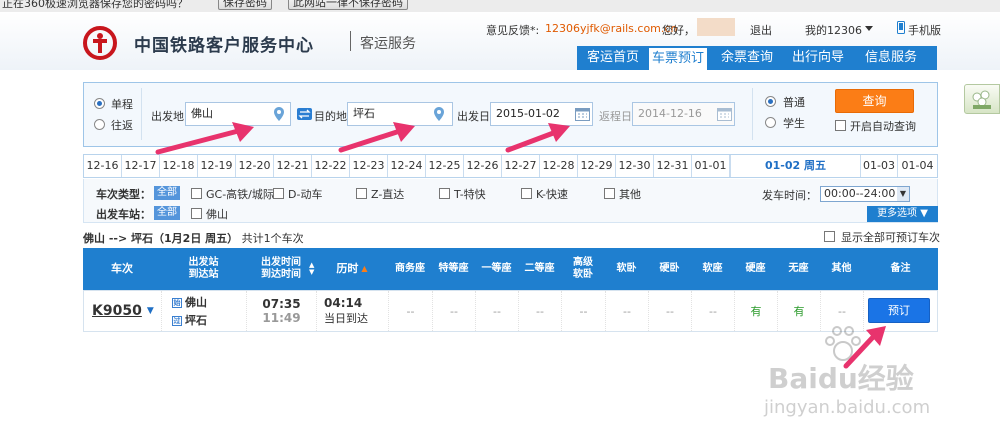 This screenshot has height=438, width=1000. What do you see at coordinates (900, 268) in the screenshot?
I see `col-remarks: 备注` at bounding box center [900, 268].